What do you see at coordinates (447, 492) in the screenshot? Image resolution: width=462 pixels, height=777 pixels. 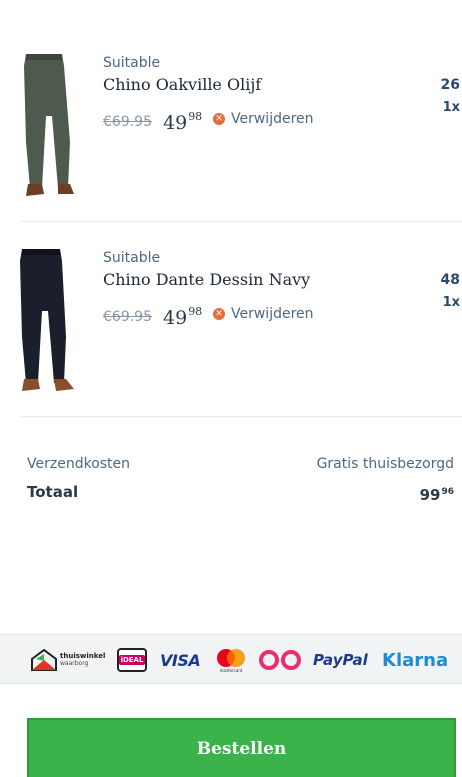 I see `total-cents: 96` at bounding box center [447, 492].